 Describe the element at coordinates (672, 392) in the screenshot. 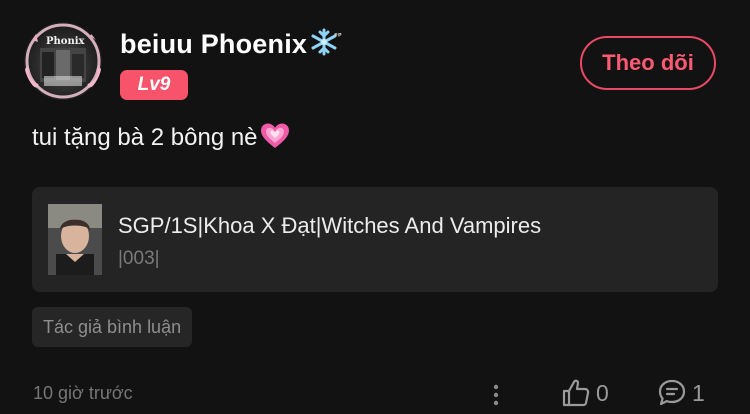

I see `comment-bubble-icon` at that location.